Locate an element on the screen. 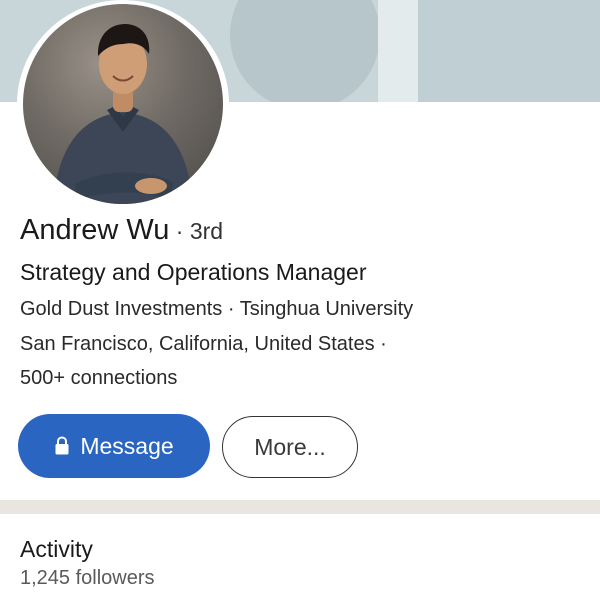 The image size is (600, 600). avatar-photo is located at coordinates (123, 104).